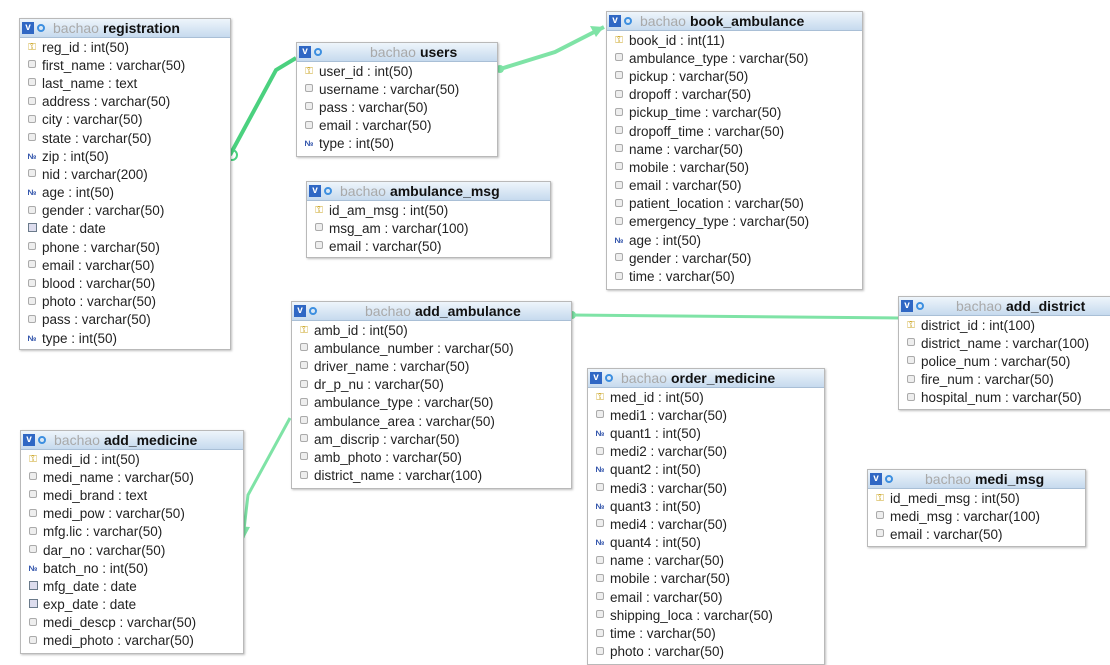 This screenshot has width=1110, height=665. Describe the element at coordinates (734, 240) in the screenshot. I see `column-row: age : int(50)` at that location.